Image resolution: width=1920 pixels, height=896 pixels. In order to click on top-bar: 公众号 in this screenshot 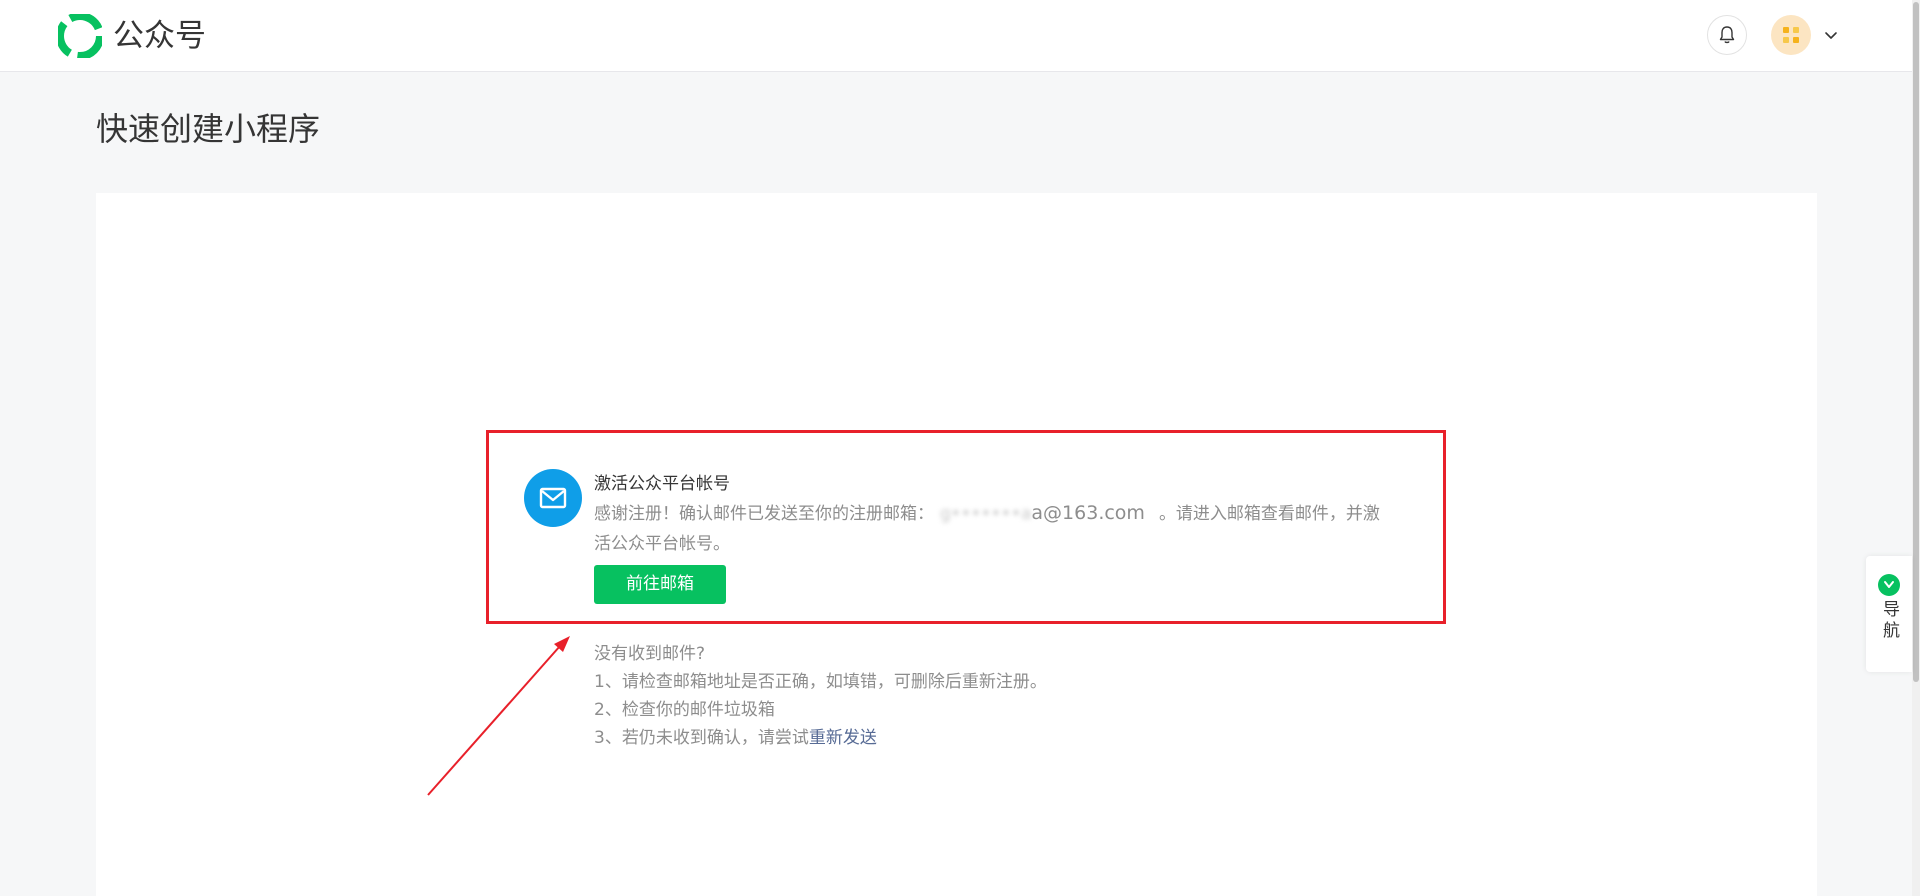, I will do `click(960, 36)`.